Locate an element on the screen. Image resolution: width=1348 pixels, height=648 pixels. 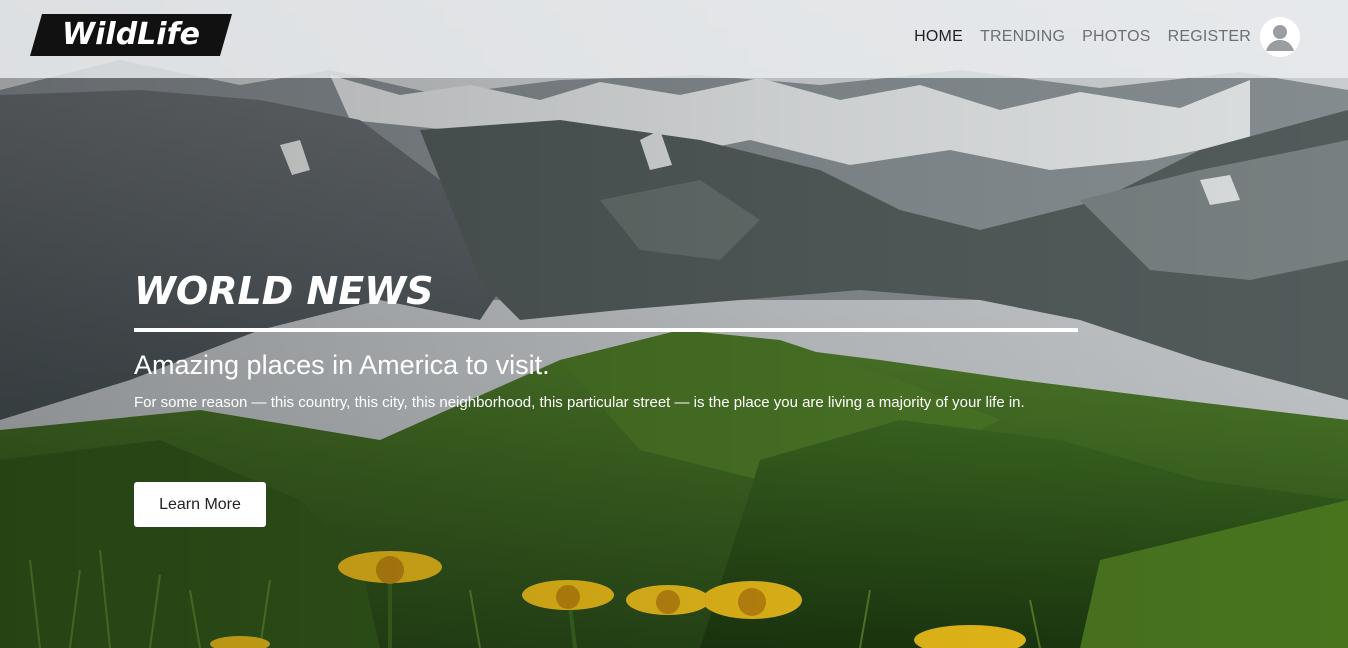
nav-photos: PHOTOS is located at coordinates (1116, 37).